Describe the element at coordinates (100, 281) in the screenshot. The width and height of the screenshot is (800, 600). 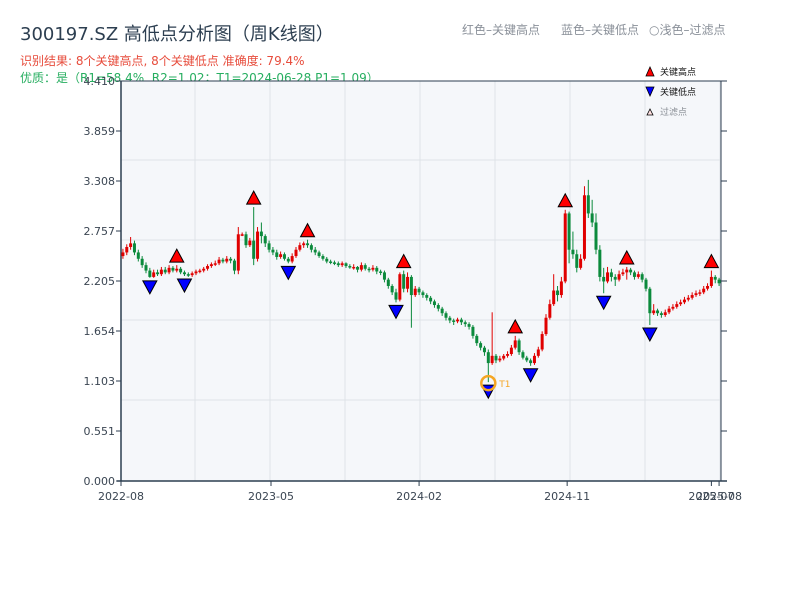
I see `y-tick-label: 2.205` at that location.